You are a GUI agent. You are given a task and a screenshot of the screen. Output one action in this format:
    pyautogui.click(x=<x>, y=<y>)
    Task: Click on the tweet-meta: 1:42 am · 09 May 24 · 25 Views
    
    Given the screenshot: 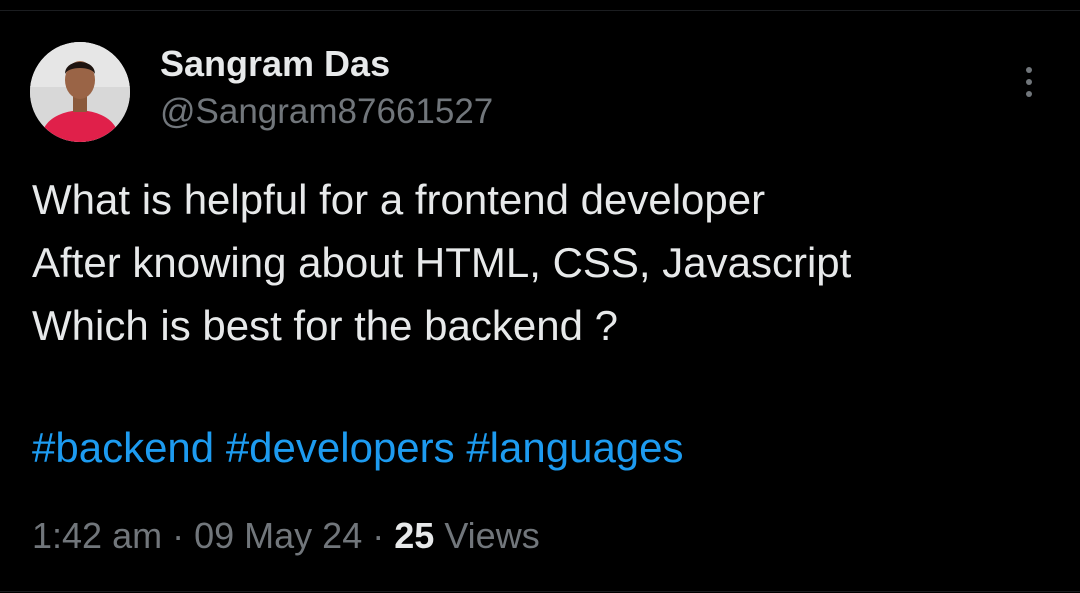 What is the action you would take?
    pyautogui.click(x=286, y=536)
    